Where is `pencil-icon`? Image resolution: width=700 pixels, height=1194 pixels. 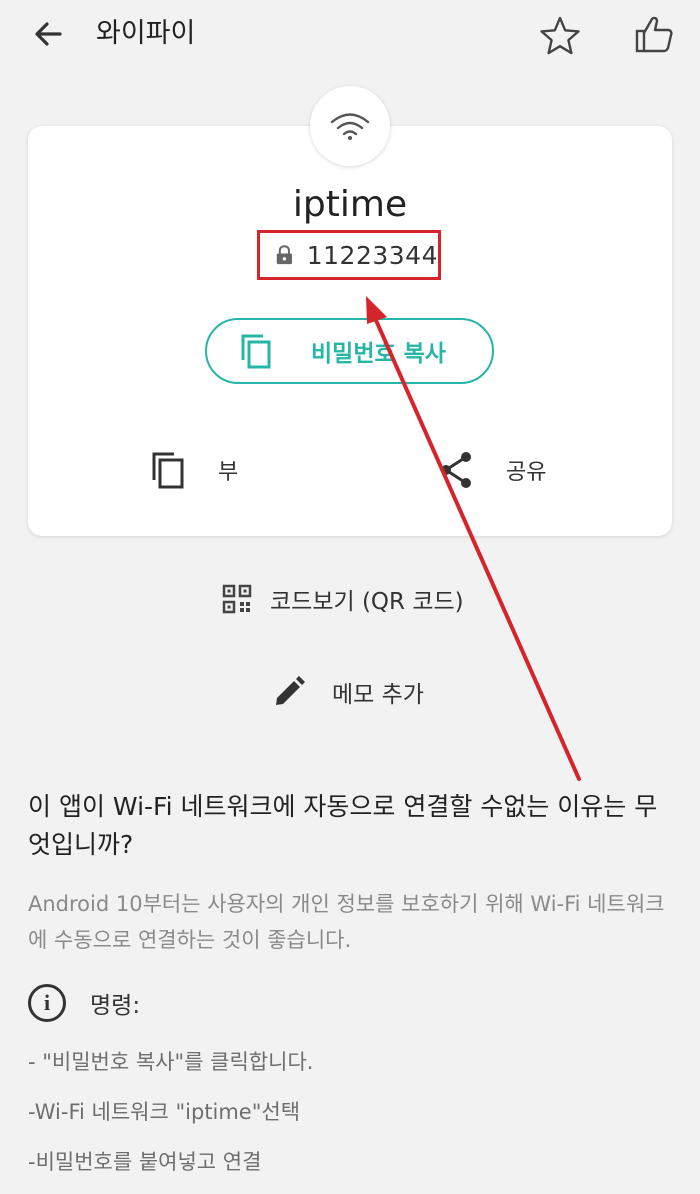 pencil-icon is located at coordinates (290, 690).